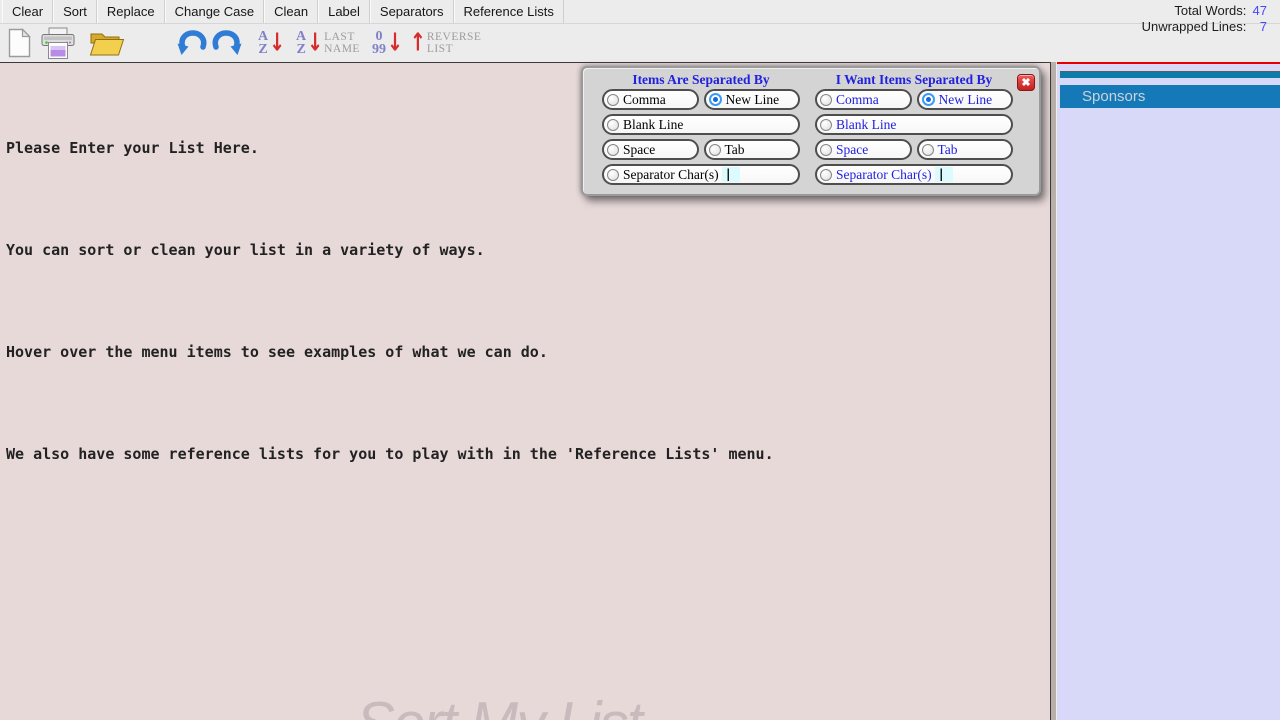 Image resolution: width=1280 pixels, height=720 pixels. Describe the element at coordinates (411, 11) in the screenshot. I see `menu-item-separators: Separators` at that location.